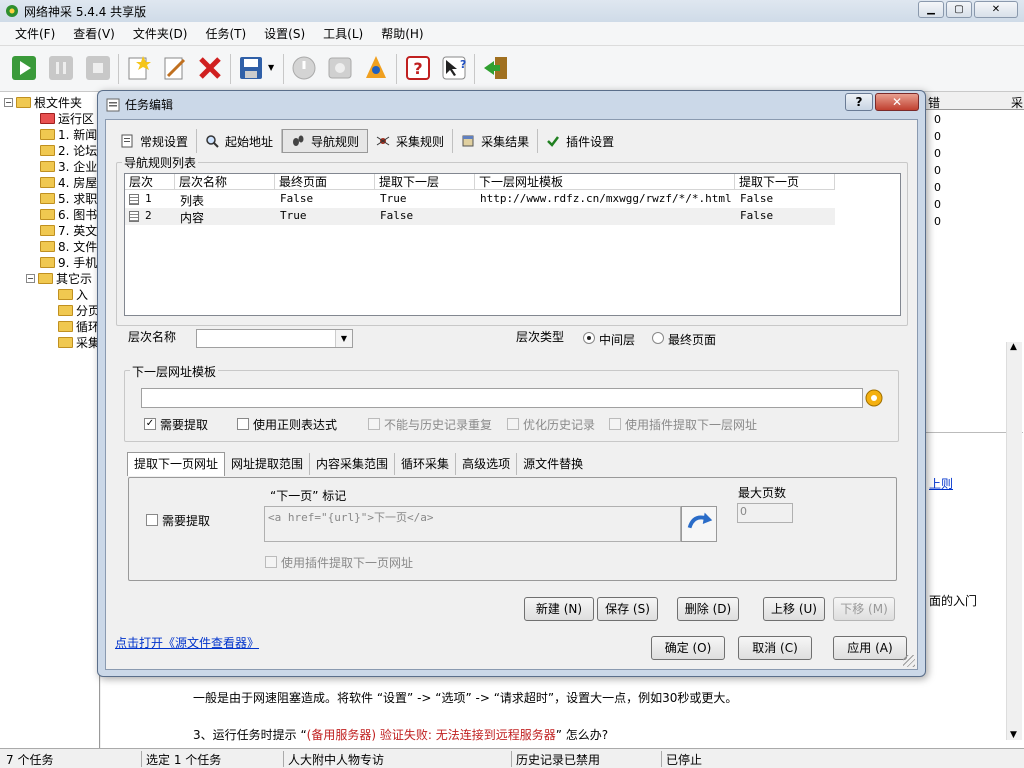 The image size is (1024, 768). I want to click on tab-collection-results: 采集结果, so click(496, 141).